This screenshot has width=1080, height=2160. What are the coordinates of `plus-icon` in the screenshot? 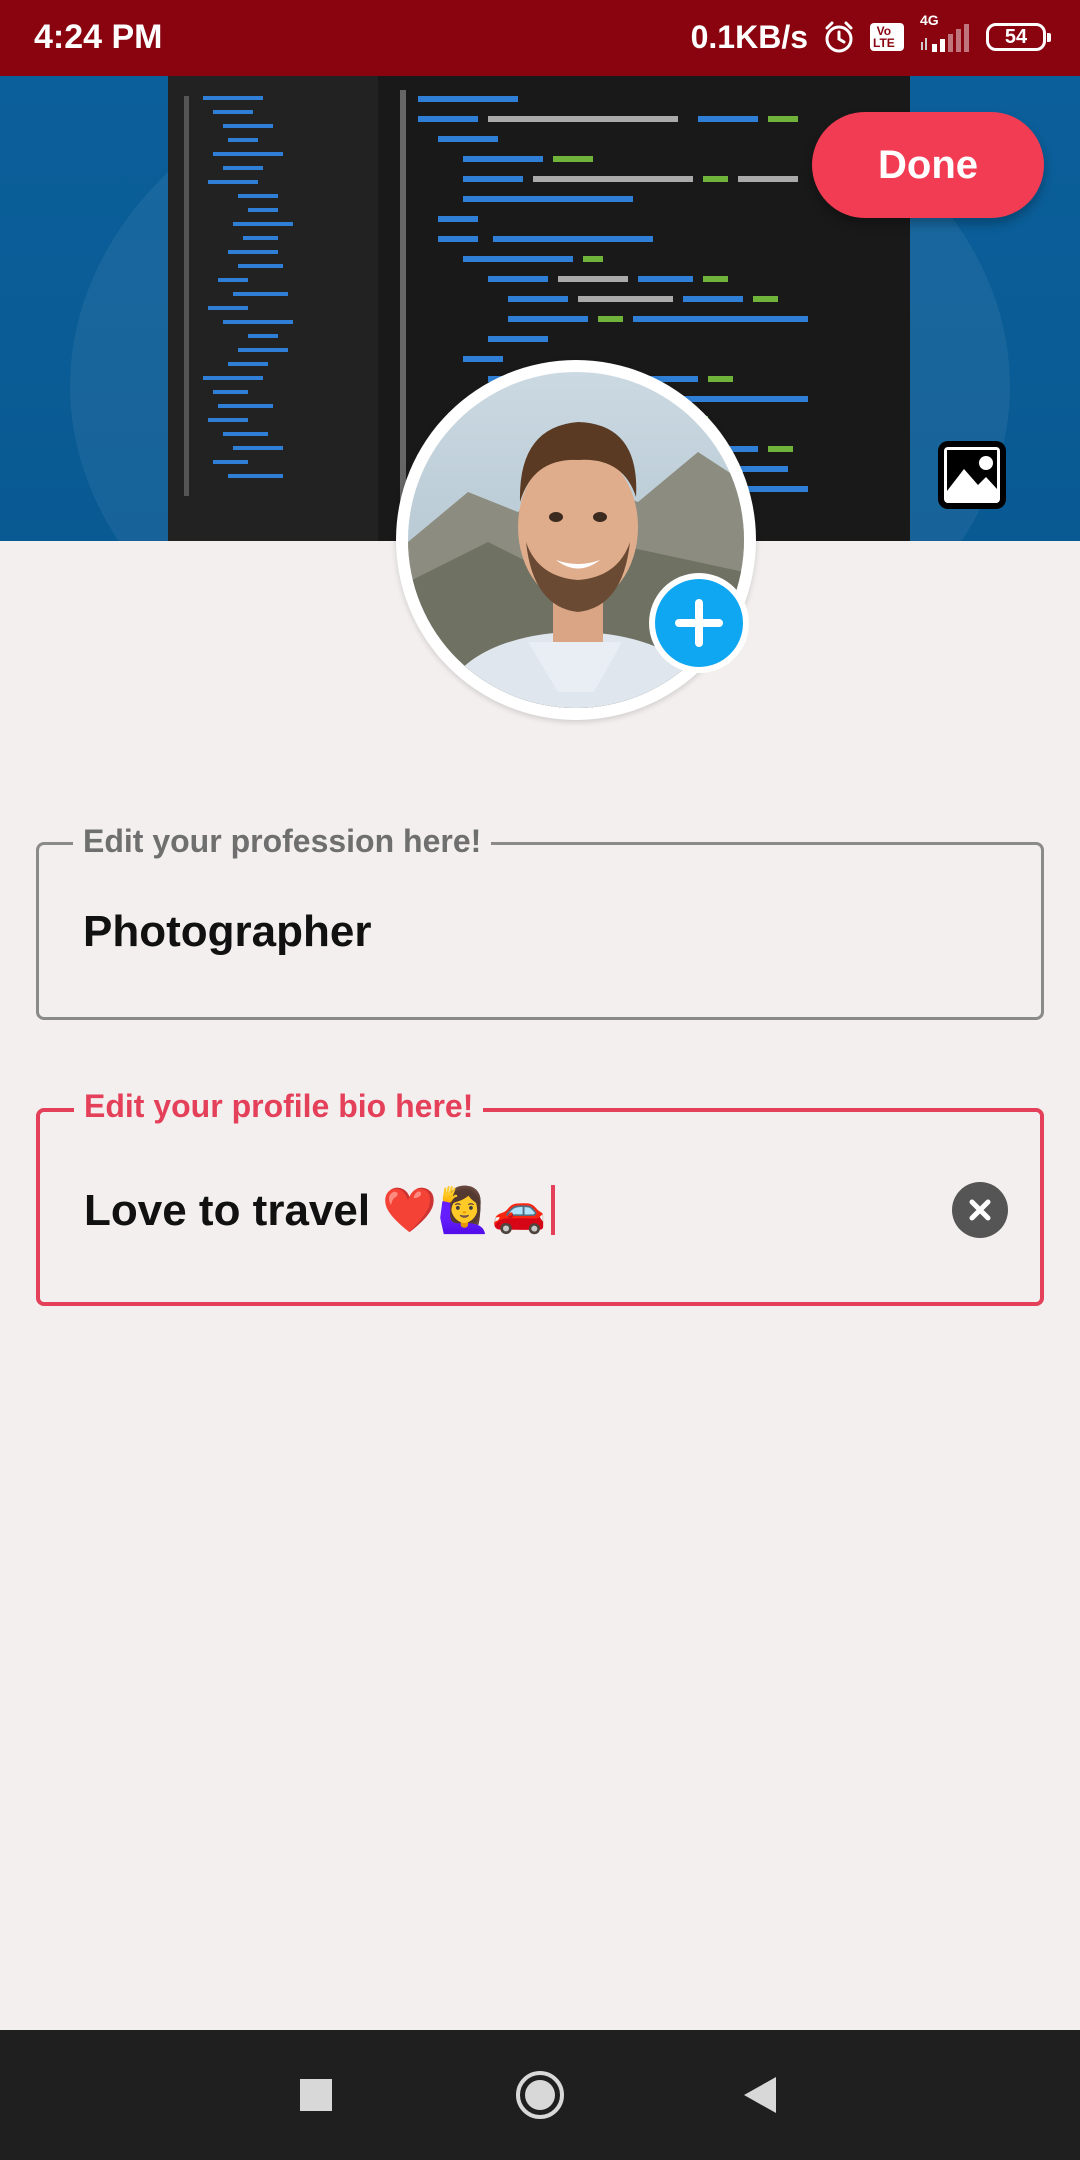 It's located at (699, 623).